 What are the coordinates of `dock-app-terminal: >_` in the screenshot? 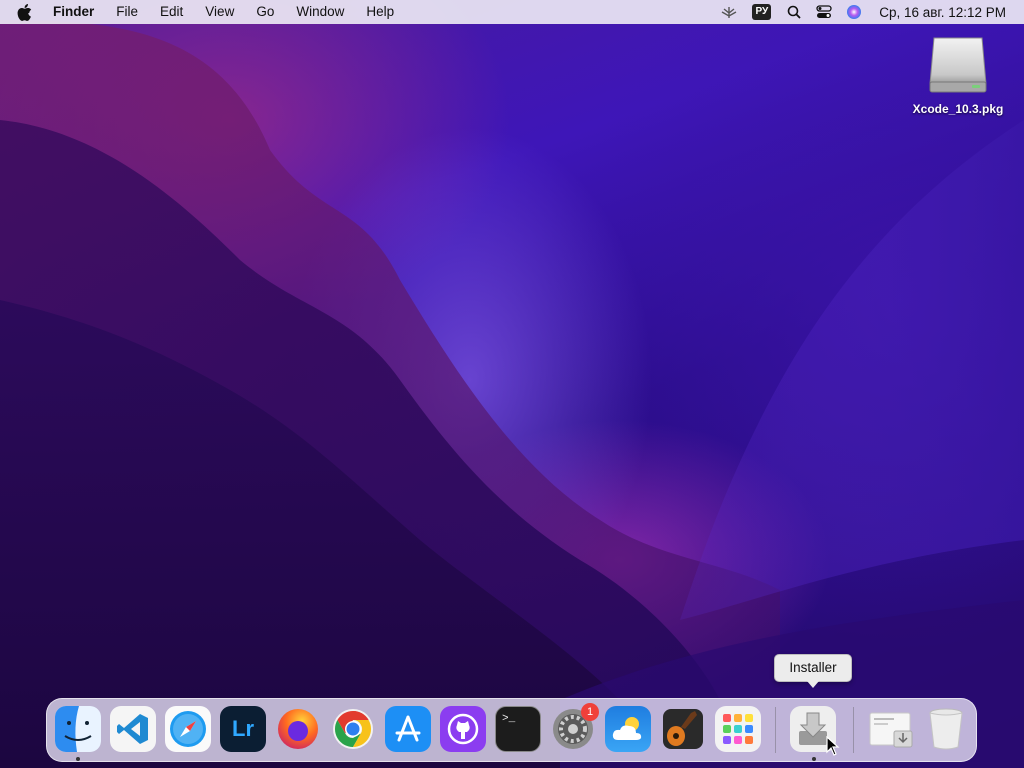 It's located at (518, 729).